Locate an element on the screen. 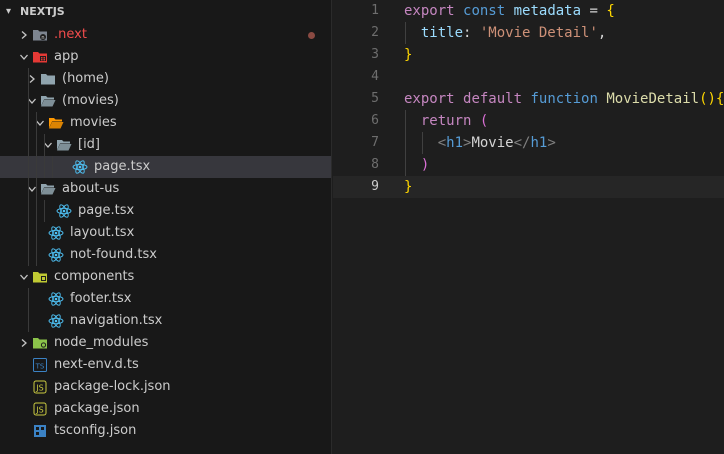  tree-file-item: not-found.tsx is located at coordinates (165, 255).